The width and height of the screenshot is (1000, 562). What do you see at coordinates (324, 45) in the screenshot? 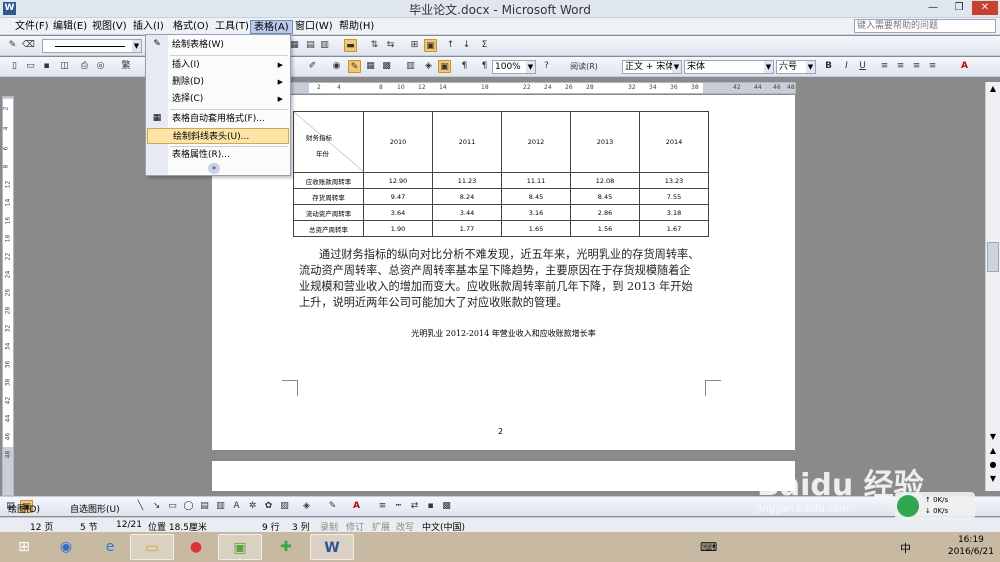
I see `split-cells-icon: ▥` at bounding box center [324, 45].